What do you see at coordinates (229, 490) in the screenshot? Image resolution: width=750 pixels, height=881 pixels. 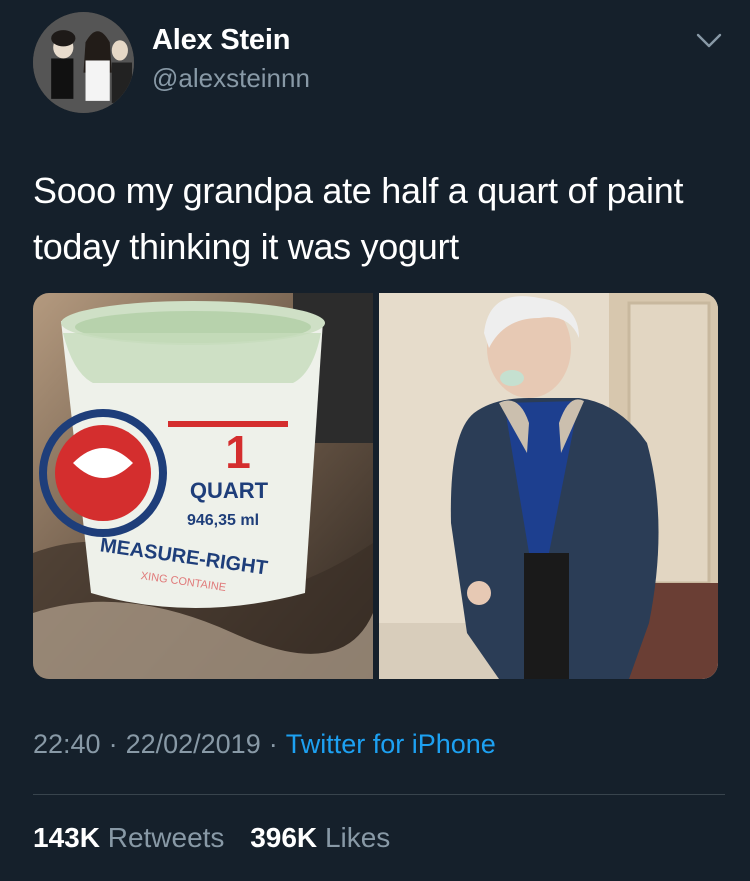 I see `quart-label: QUART` at bounding box center [229, 490].